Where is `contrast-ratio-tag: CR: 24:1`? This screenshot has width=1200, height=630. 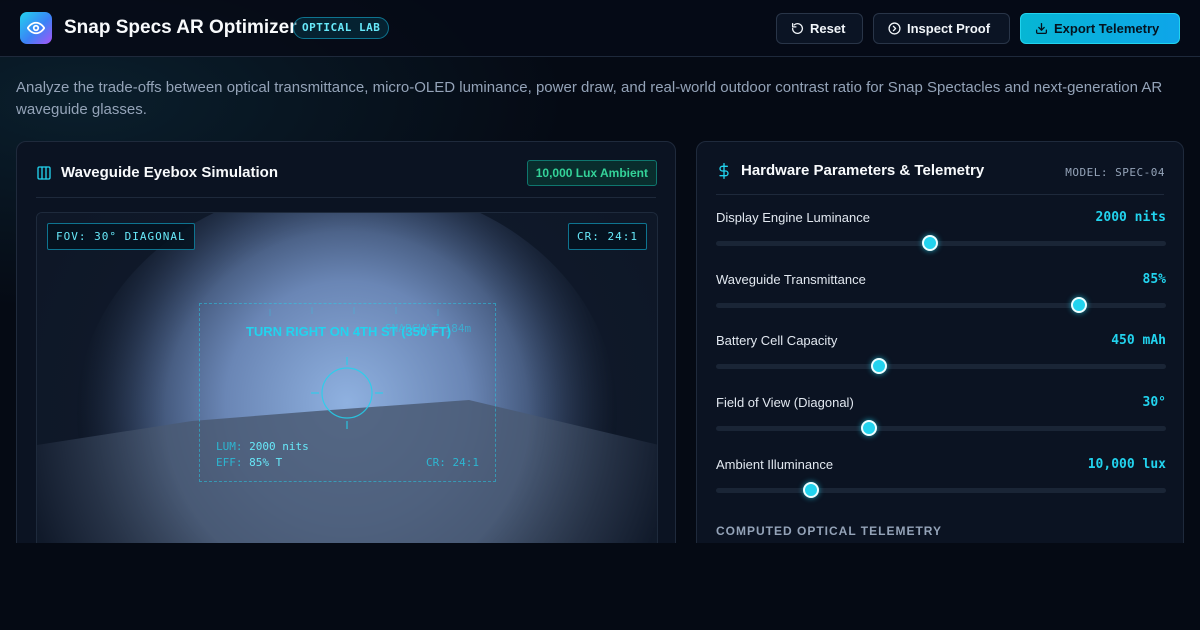
contrast-ratio-tag: CR: 24:1 is located at coordinates (607, 236).